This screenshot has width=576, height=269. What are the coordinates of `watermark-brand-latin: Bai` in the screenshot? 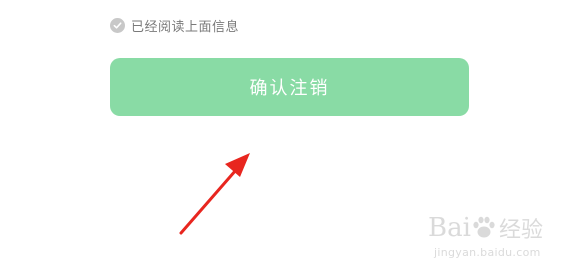 It's located at (449, 228).